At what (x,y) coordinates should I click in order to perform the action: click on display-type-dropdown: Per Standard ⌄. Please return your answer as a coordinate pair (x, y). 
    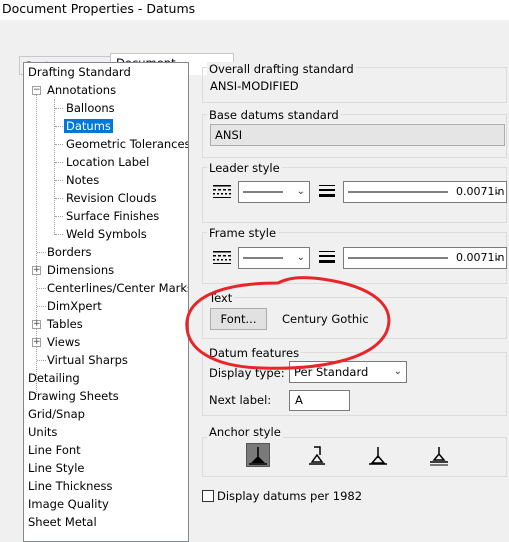
    Looking at the image, I should click on (348, 372).